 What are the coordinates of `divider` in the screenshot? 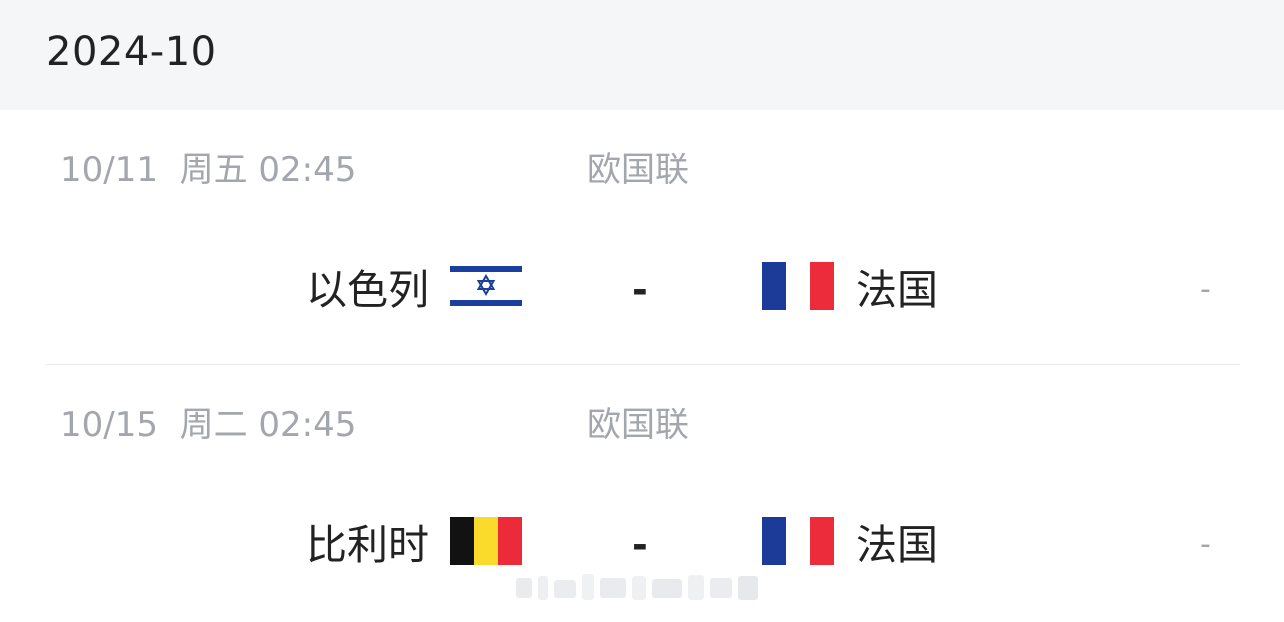 It's located at (643, 364).